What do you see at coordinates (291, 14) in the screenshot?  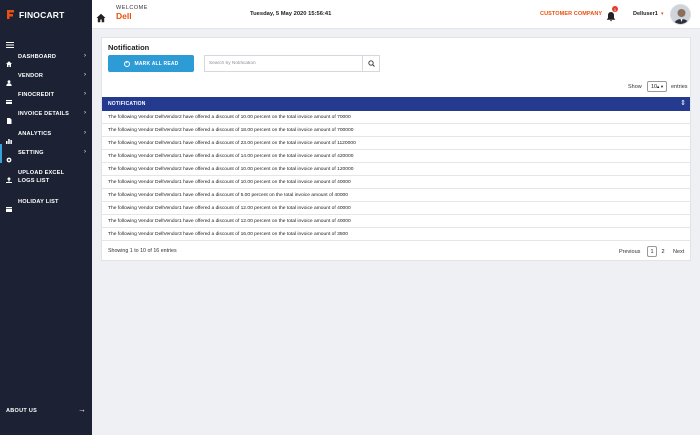 I see `current-datetime: Tuesday, 5 May 2020 15:56:41` at bounding box center [291, 14].